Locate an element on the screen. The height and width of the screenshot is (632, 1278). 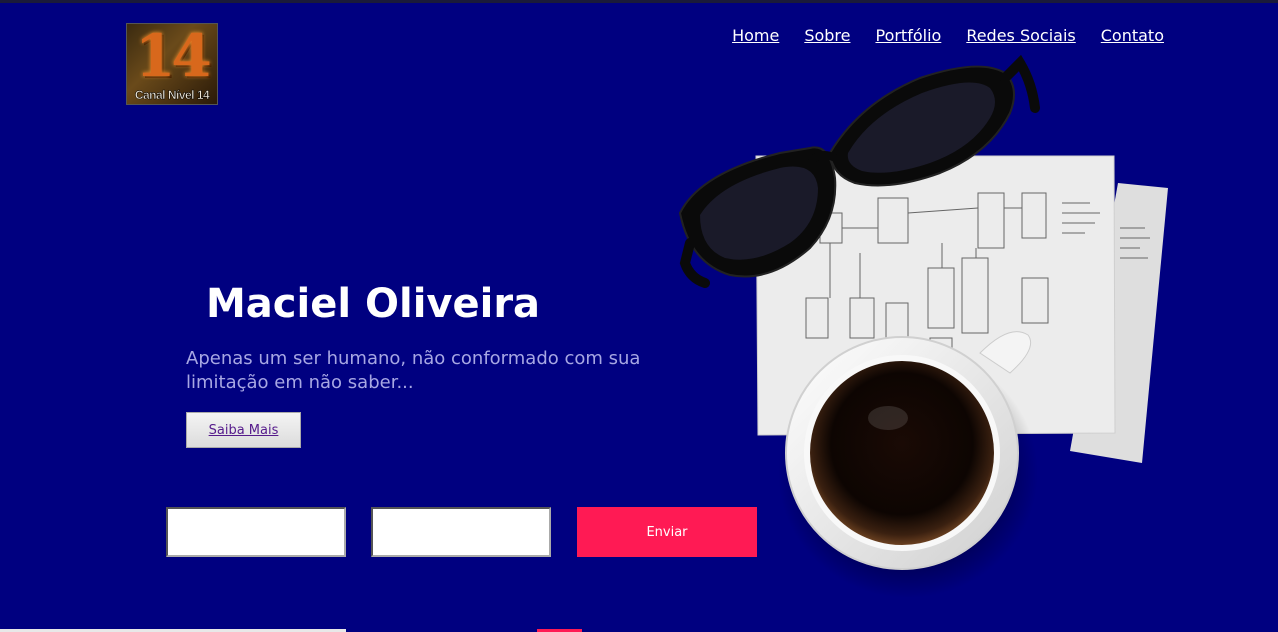
hero-title: Maciel Oliveira is located at coordinates (373, 304).